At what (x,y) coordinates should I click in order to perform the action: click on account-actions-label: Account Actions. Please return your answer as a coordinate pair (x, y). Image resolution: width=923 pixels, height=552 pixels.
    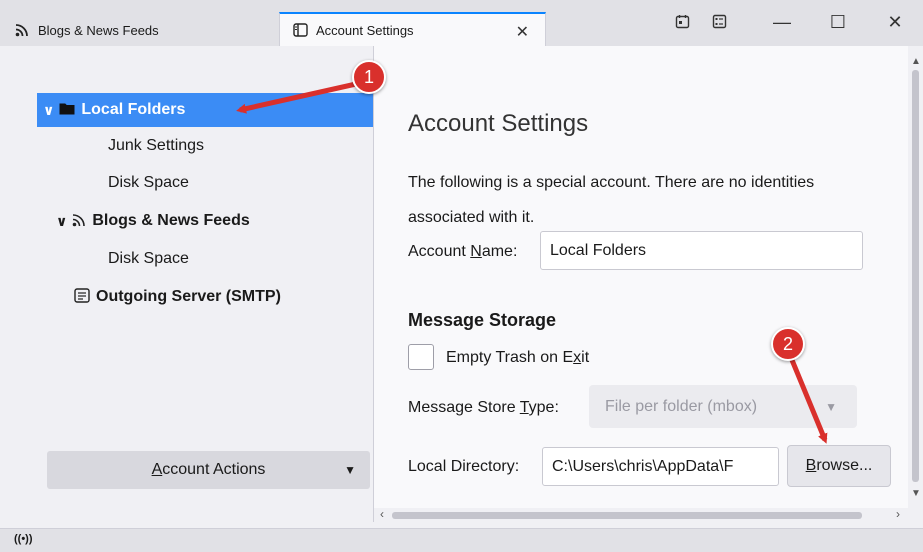
    Looking at the image, I should click on (208, 469).